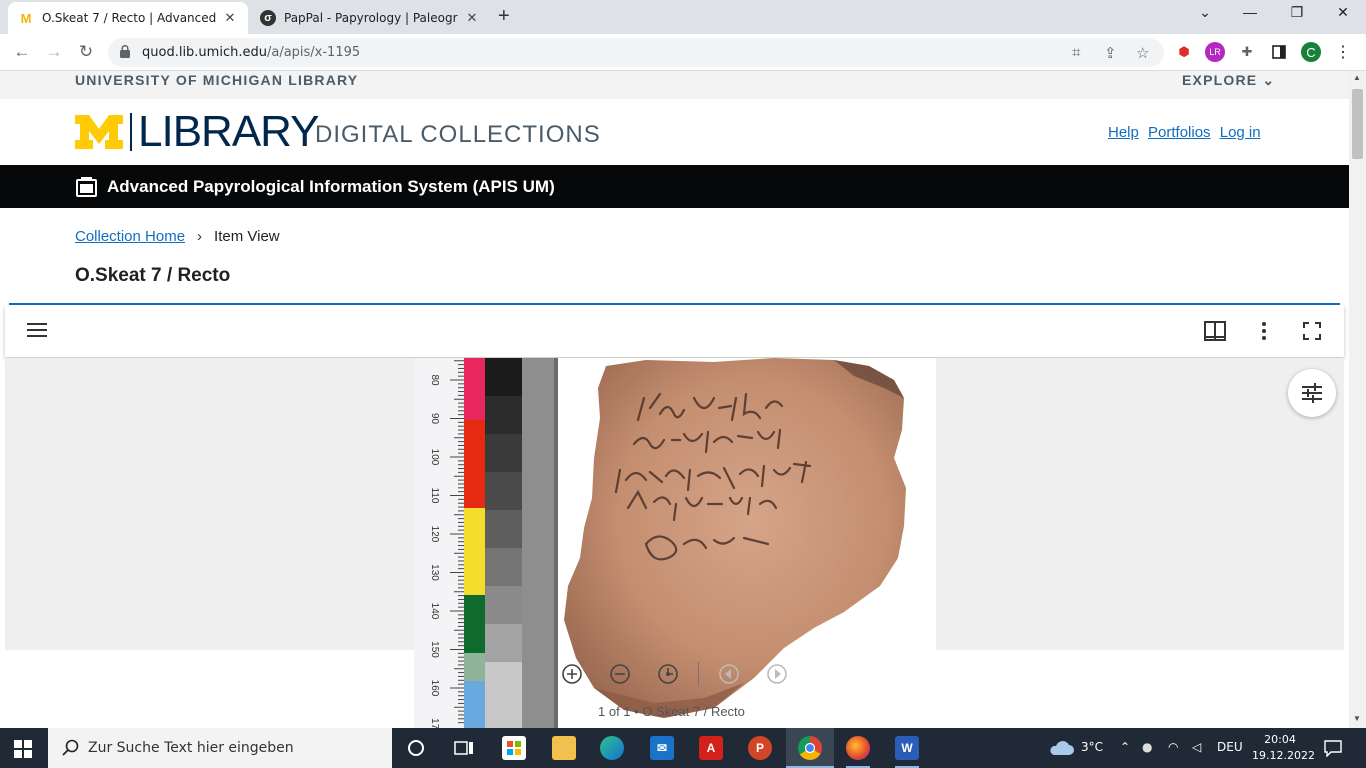 The height and width of the screenshot is (768, 1366). Describe the element at coordinates (1076, 52) in the screenshot. I see `translate-icon: ⌗` at that location.